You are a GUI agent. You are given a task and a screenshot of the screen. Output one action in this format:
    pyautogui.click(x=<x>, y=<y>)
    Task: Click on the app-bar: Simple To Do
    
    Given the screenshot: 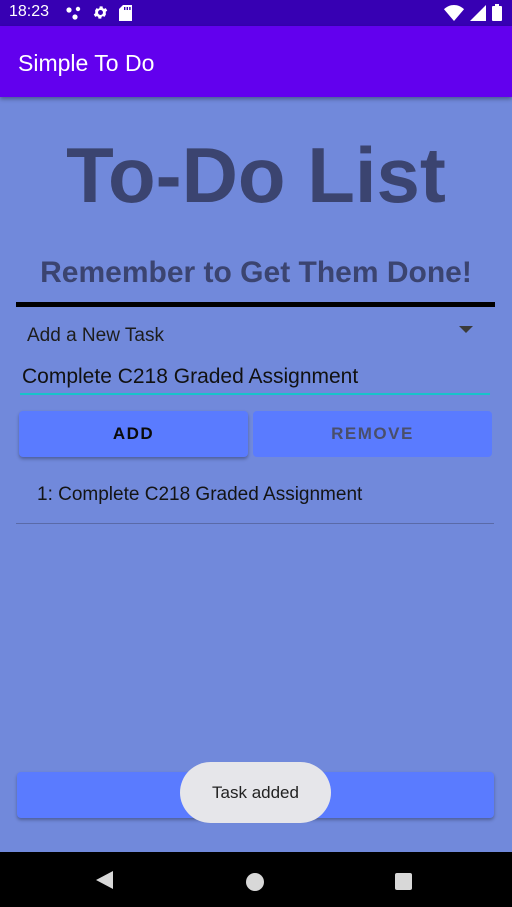 What is the action you would take?
    pyautogui.click(x=256, y=61)
    